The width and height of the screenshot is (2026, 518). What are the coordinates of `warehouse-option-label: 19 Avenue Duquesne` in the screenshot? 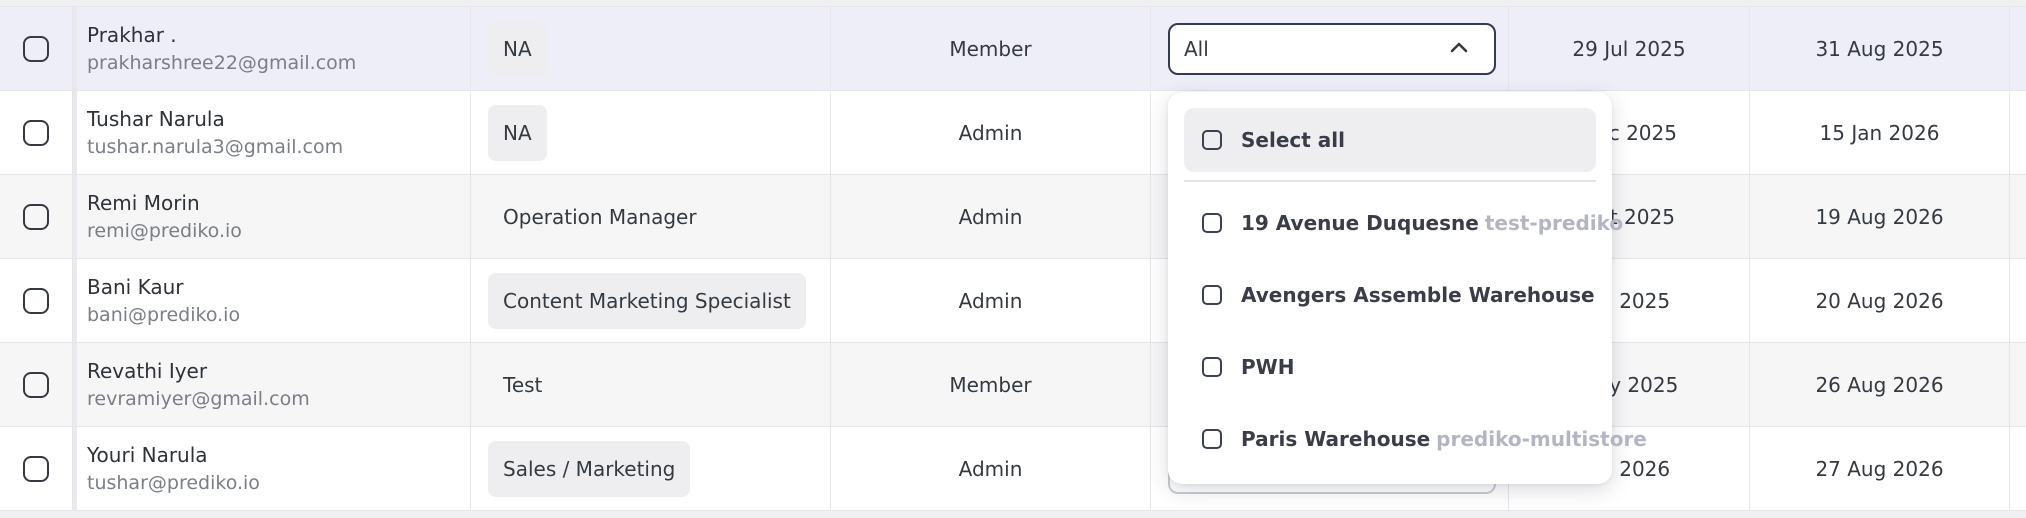 It's located at (1360, 223).